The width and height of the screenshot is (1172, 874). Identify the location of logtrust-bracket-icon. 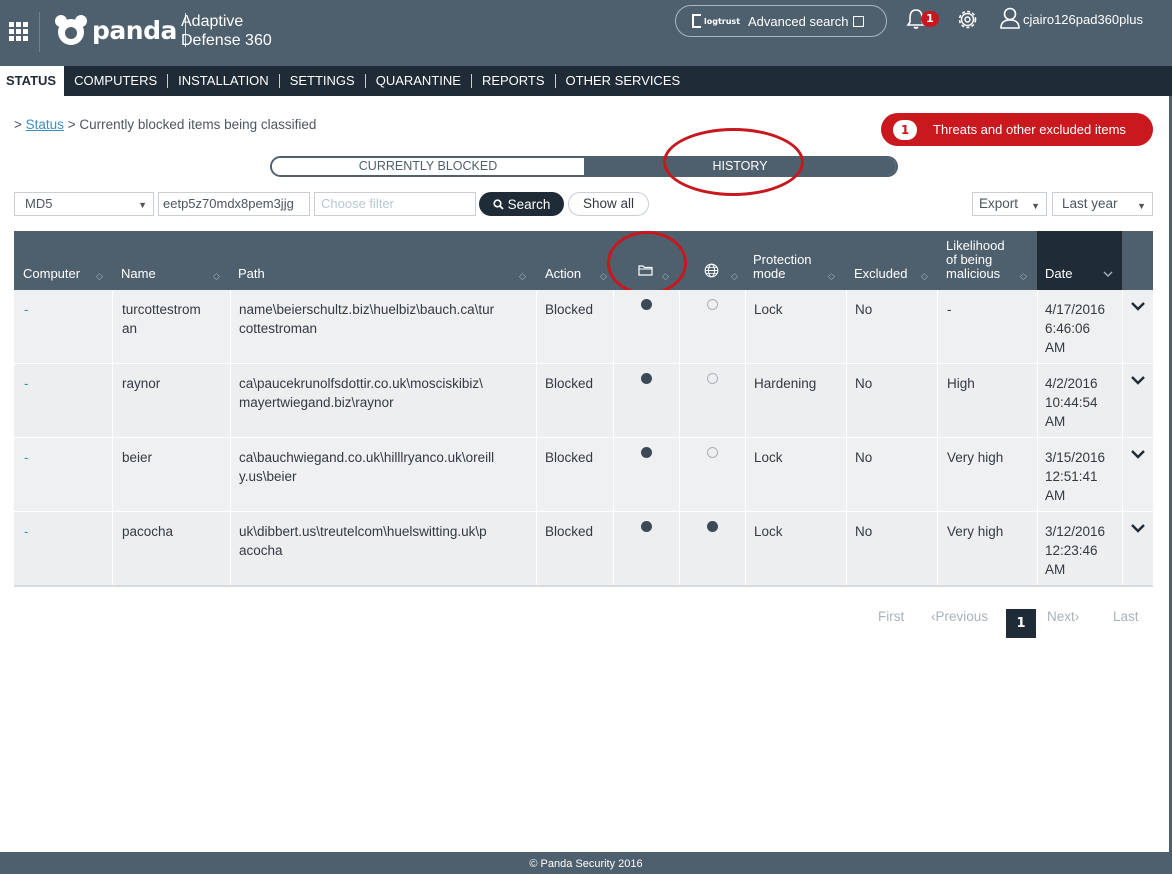
(696, 21).